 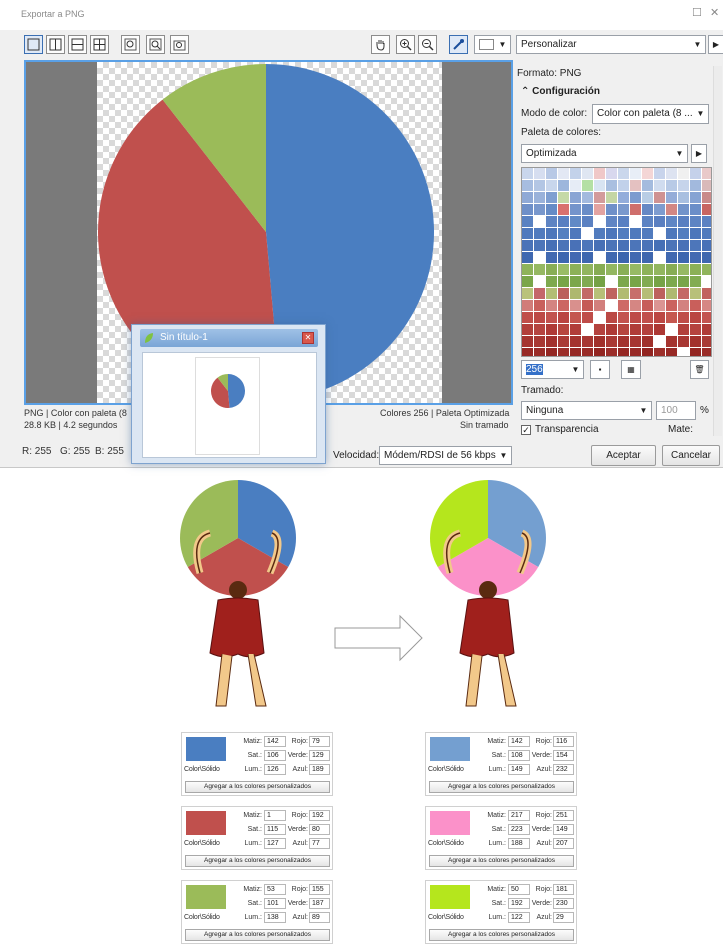 I want to click on zoom-all-button, so click(x=179, y=44).